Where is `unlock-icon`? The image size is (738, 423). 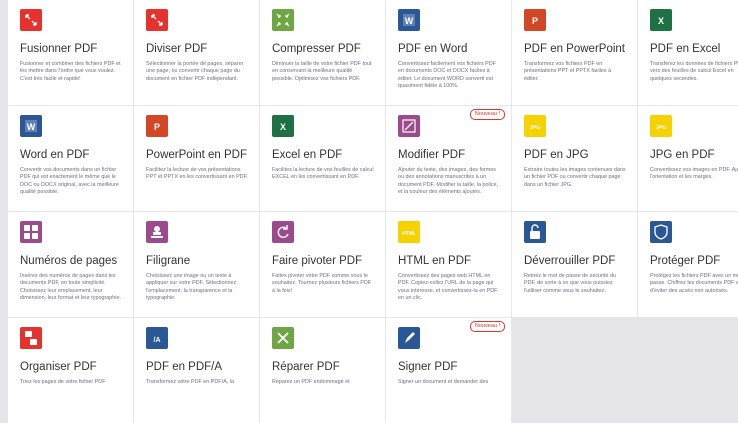
unlock-icon is located at coordinates (535, 232).